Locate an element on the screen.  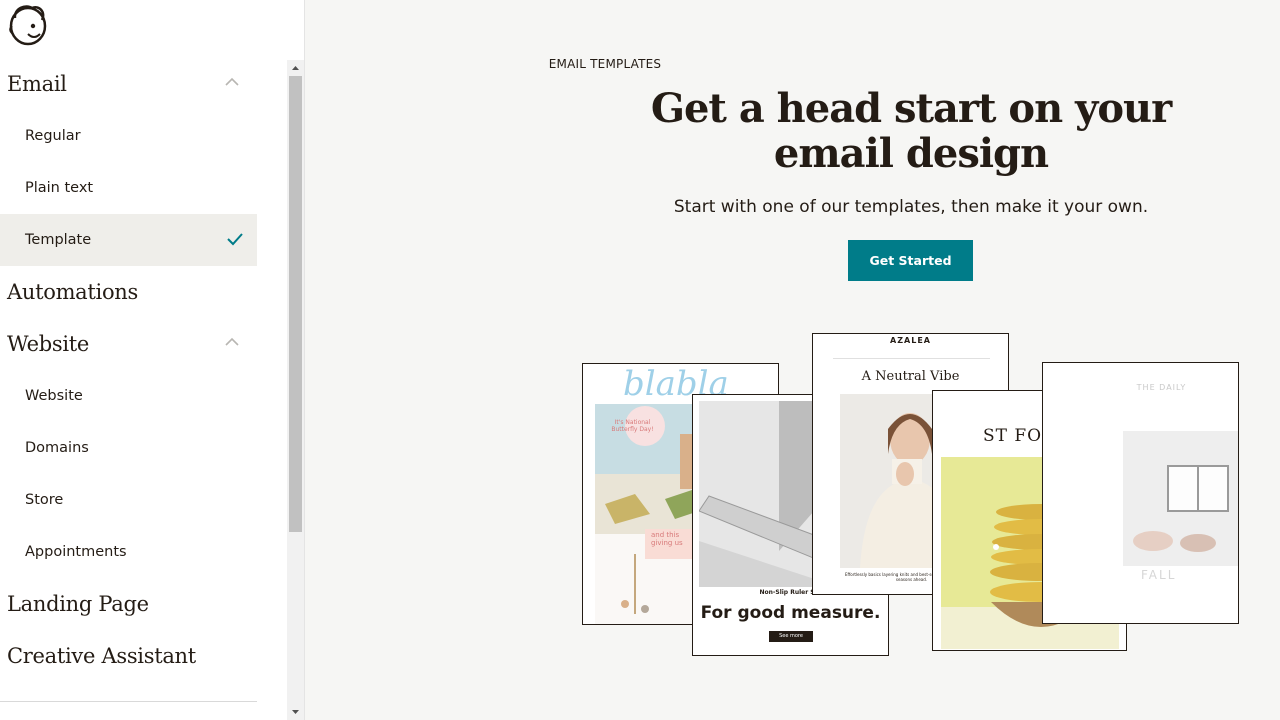
menu-group-creative-assistant: Creative Assistant is located at coordinates (128, 656).